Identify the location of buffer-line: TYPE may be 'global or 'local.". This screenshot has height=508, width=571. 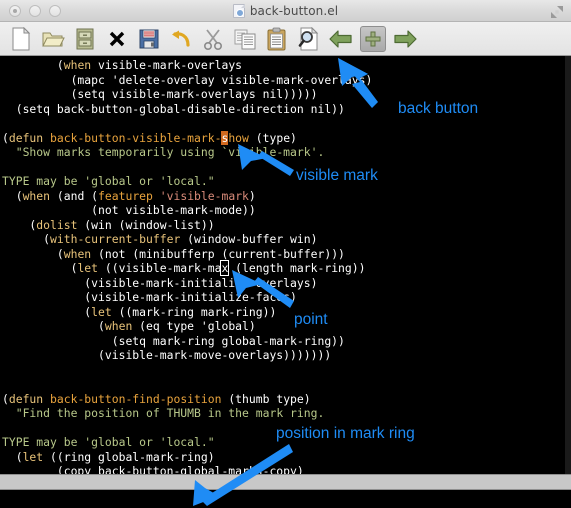
(108, 181).